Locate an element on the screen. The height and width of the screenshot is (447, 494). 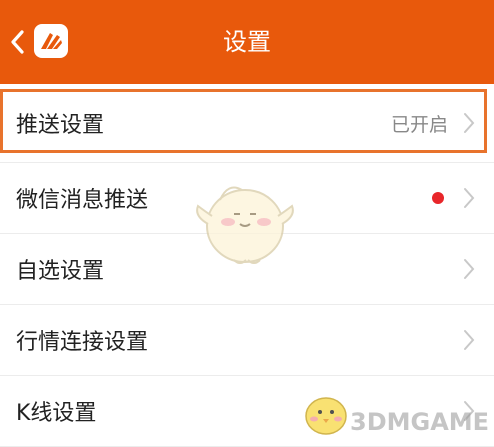
settings-item-label: 行情连接设置 is located at coordinates (82, 342).